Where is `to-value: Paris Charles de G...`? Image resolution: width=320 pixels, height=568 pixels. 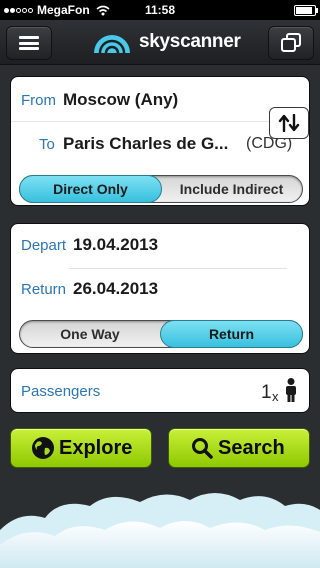
to-value: Paris Charles de G... is located at coordinates (146, 143).